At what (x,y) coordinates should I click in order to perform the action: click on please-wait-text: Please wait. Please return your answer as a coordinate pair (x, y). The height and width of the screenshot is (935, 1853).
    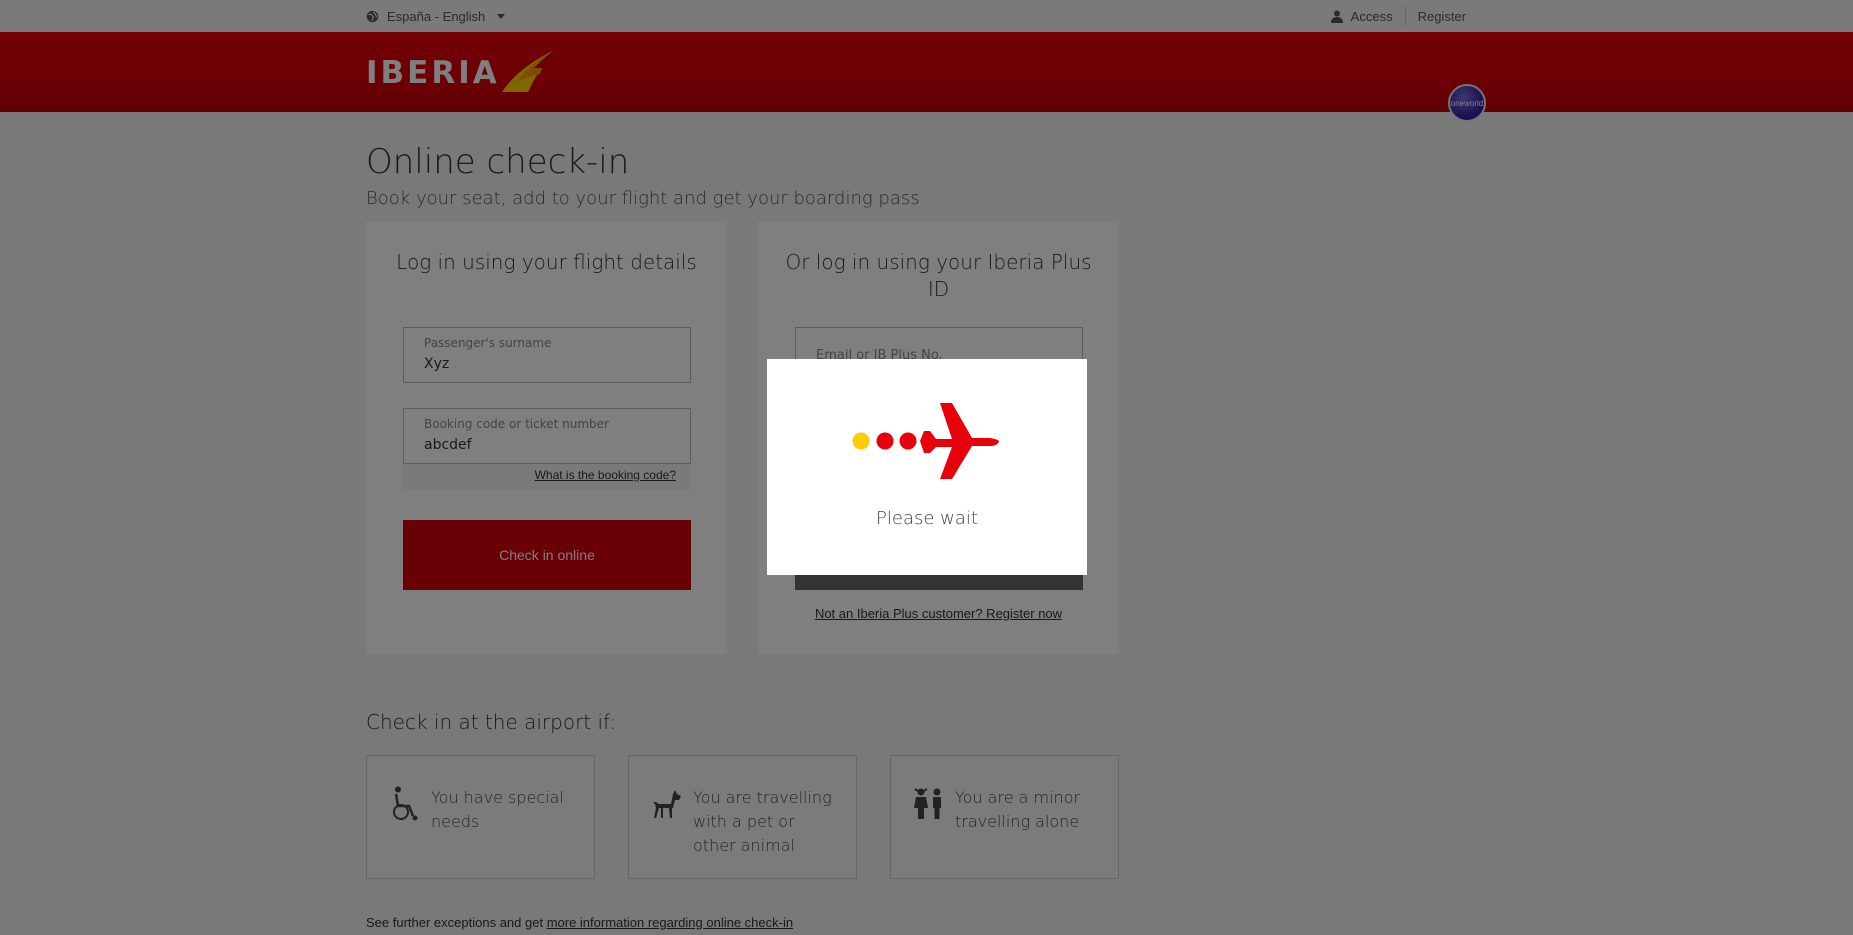
    Looking at the image, I should click on (927, 518).